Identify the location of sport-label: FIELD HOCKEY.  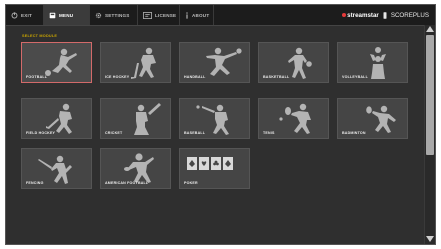
(41, 133).